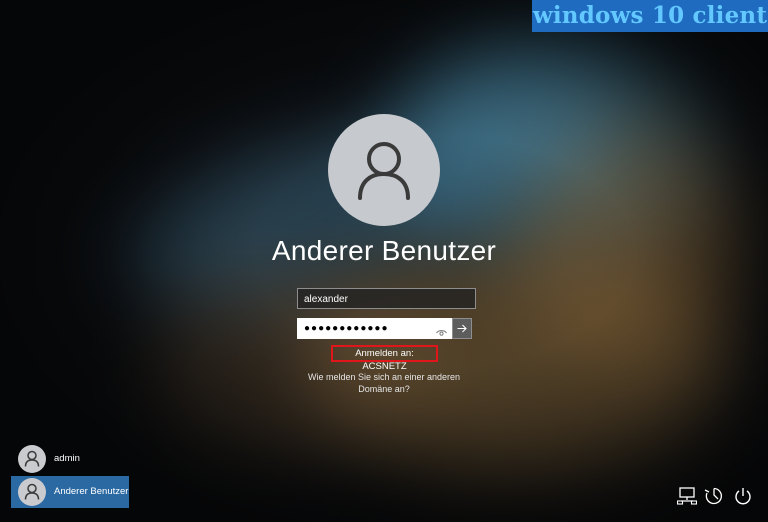 This screenshot has width=768, height=522. I want to click on power-icon, so click(743, 498).